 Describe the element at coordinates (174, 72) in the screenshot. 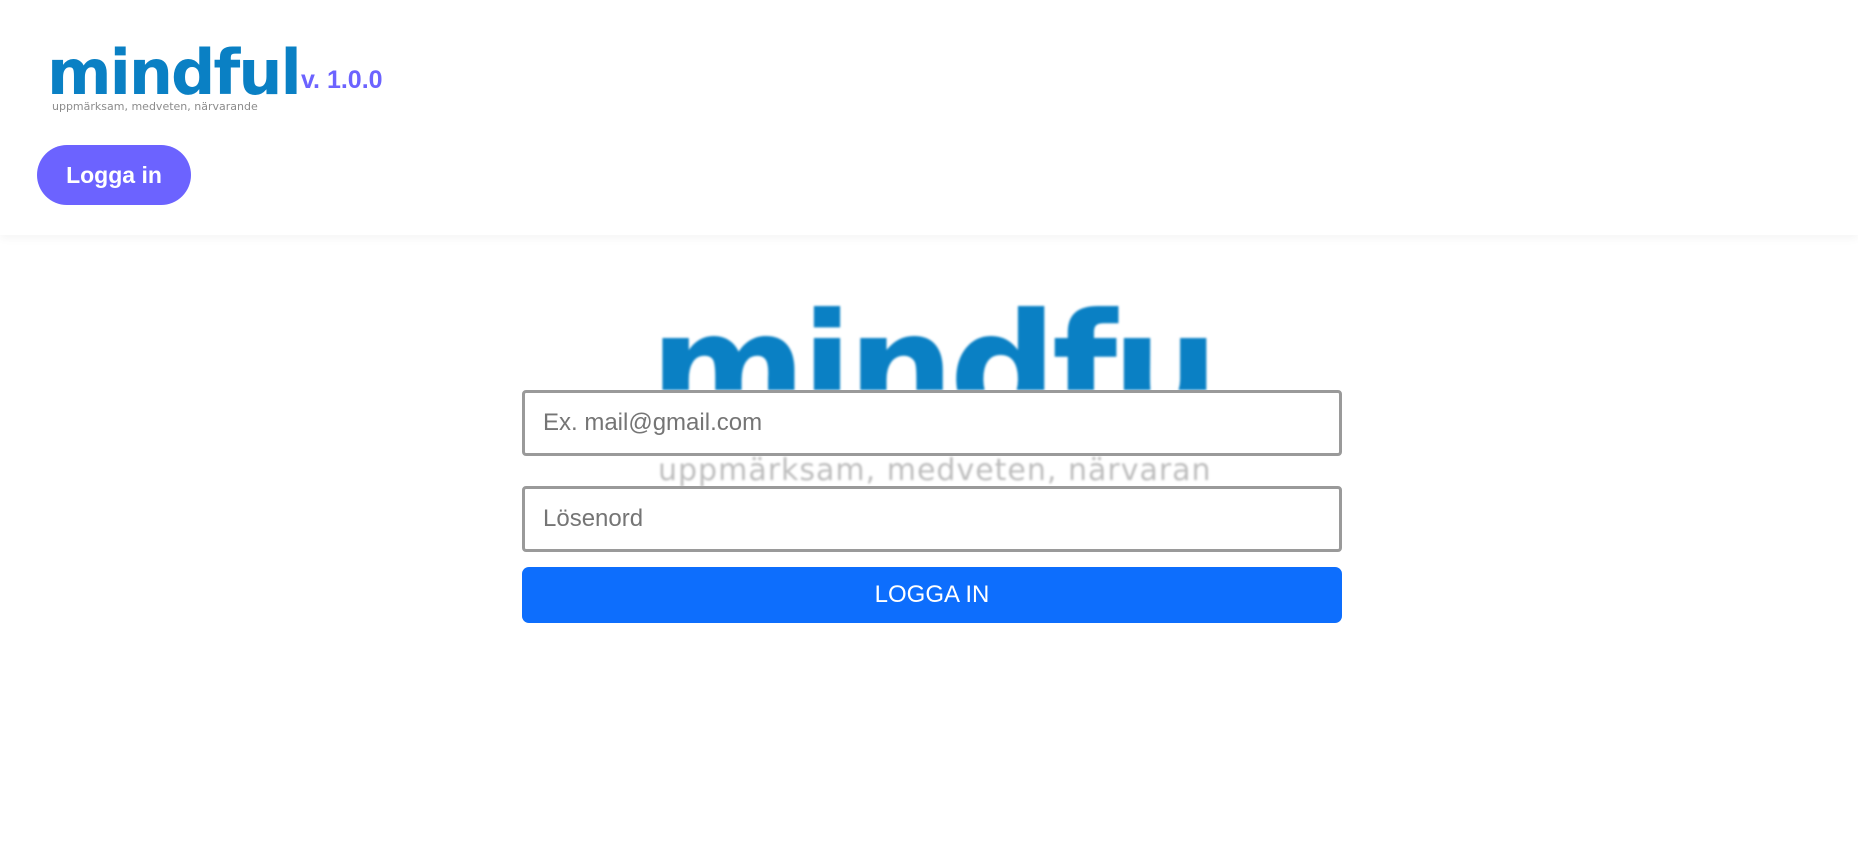

I see `logo-wordmark: mindful` at that location.